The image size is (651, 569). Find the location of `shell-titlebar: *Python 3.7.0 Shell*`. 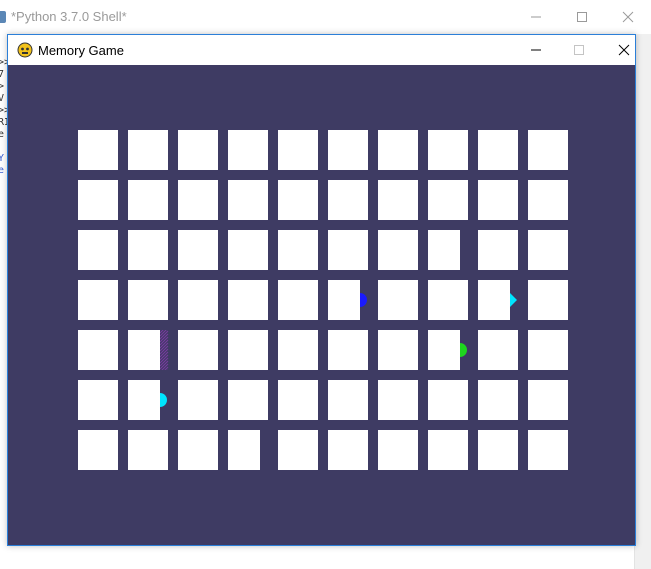

shell-titlebar: *Python 3.7.0 Shell* is located at coordinates (325, 17).